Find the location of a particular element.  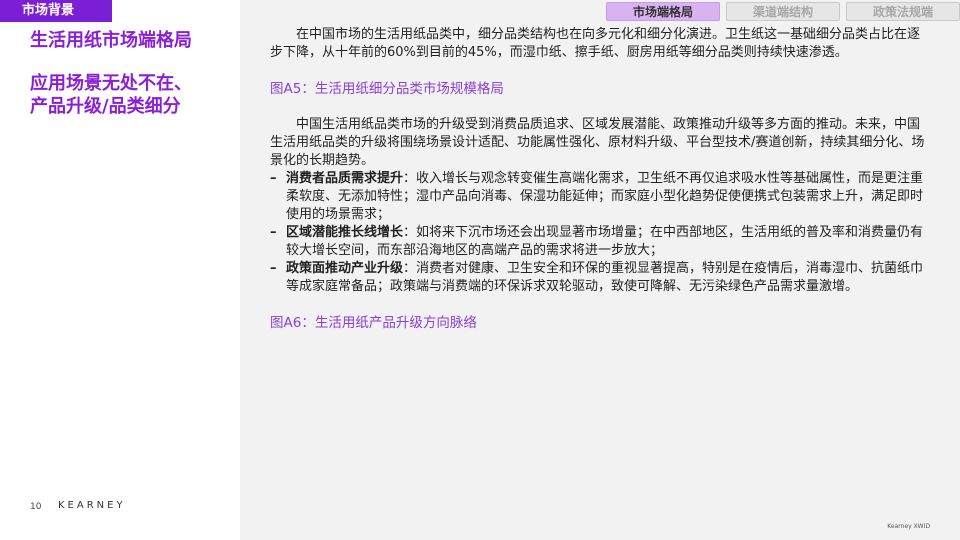

subtitle-line-2: 产品升级/品类细分 is located at coordinates (105, 106).